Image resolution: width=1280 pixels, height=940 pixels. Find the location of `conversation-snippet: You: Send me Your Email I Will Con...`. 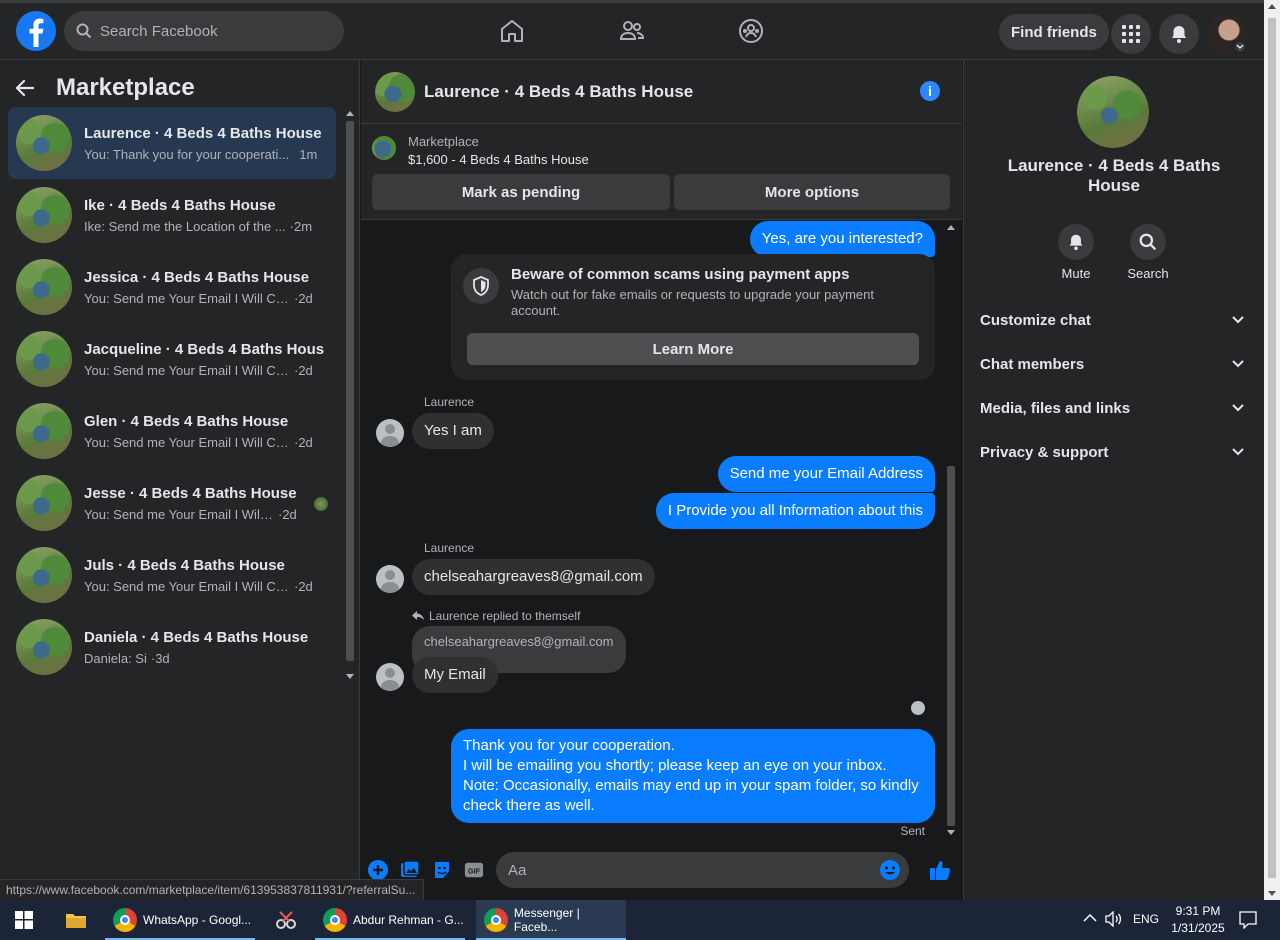

conversation-snippet: You: Send me Your Email I Will Con... is located at coordinates (187, 298).